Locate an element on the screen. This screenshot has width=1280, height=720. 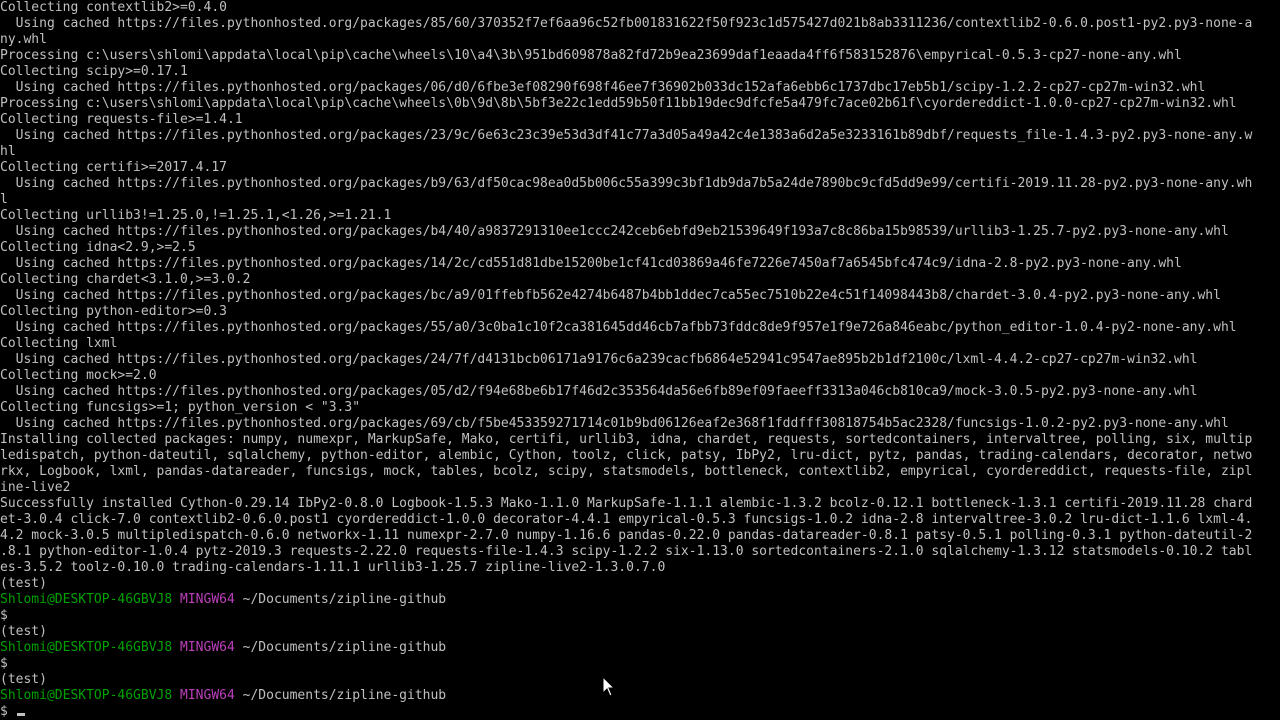
output-line: Collecting contextlib2>=0.4.0 is located at coordinates (113, 7).